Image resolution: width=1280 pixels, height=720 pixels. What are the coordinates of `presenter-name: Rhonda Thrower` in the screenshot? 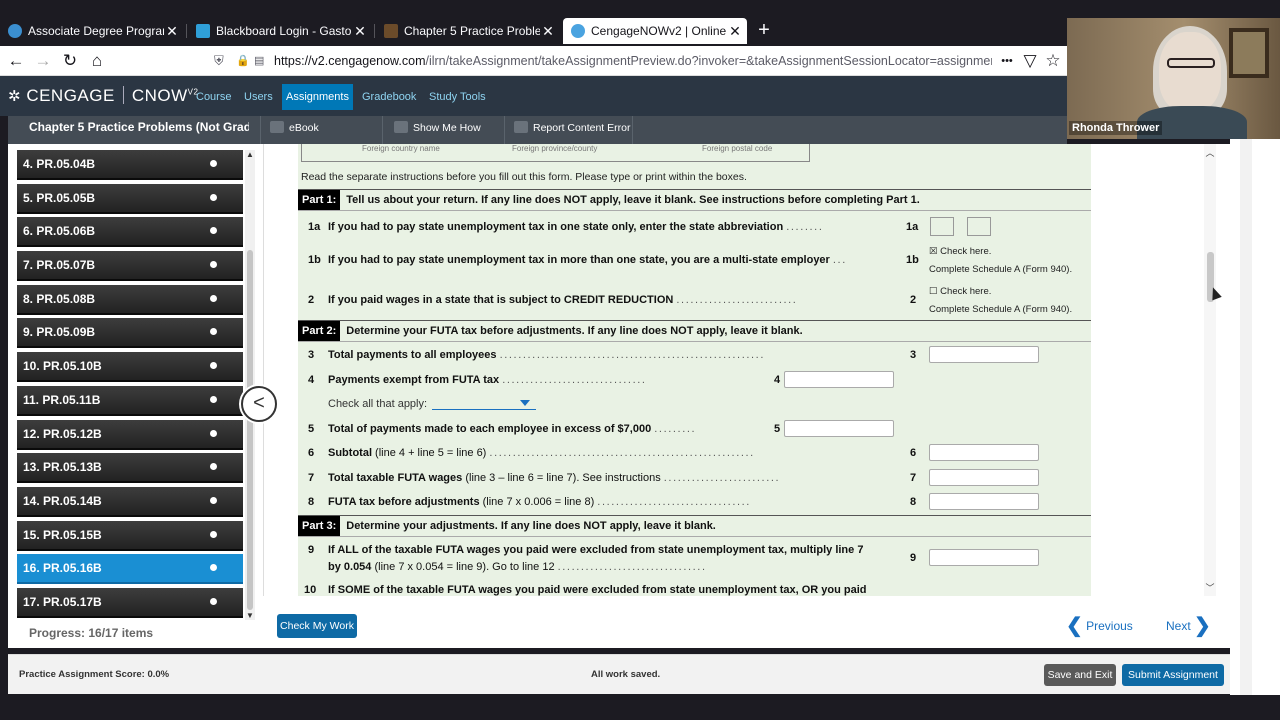 It's located at (1116, 128).